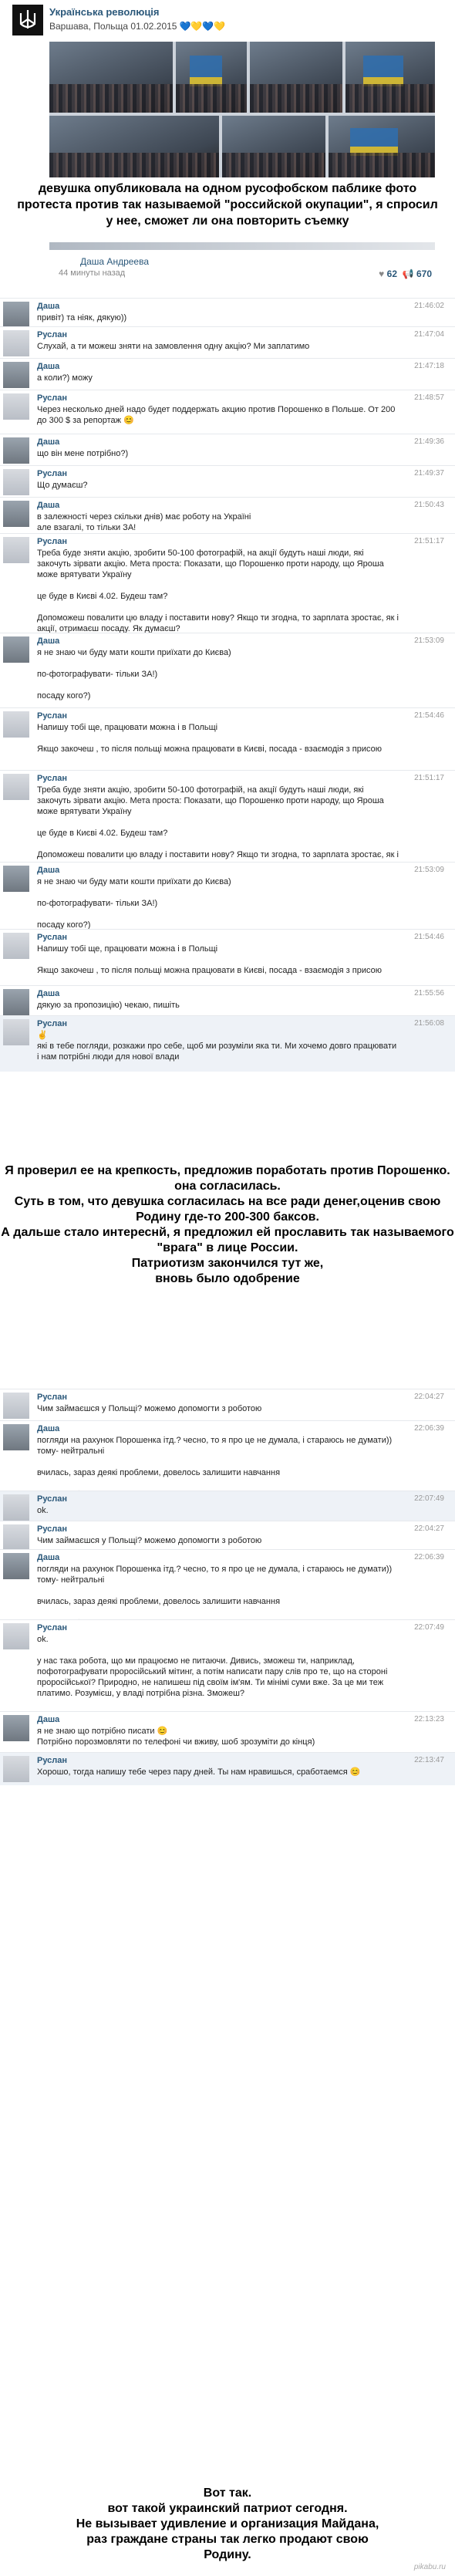 This screenshot has width=455, height=2576. Describe the element at coordinates (137, 12) in the screenshot. I see `group-name-link: Українська революція` at that location.